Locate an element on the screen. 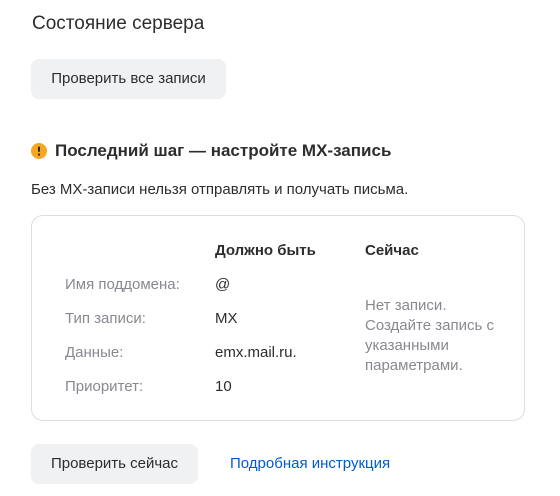  data-value: emx.mail.ru. is located at coordinates (256, 352).